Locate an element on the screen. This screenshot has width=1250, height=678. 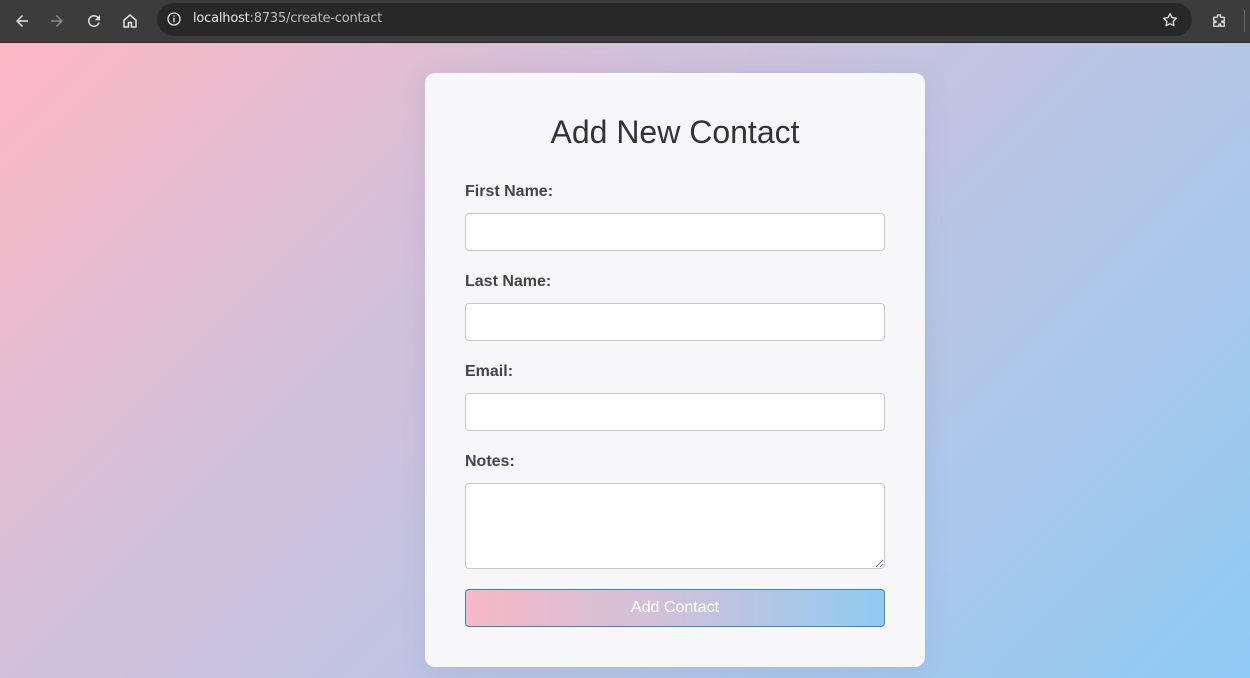
add-contact-button: Add Contact is located at coordinates (675, 608).